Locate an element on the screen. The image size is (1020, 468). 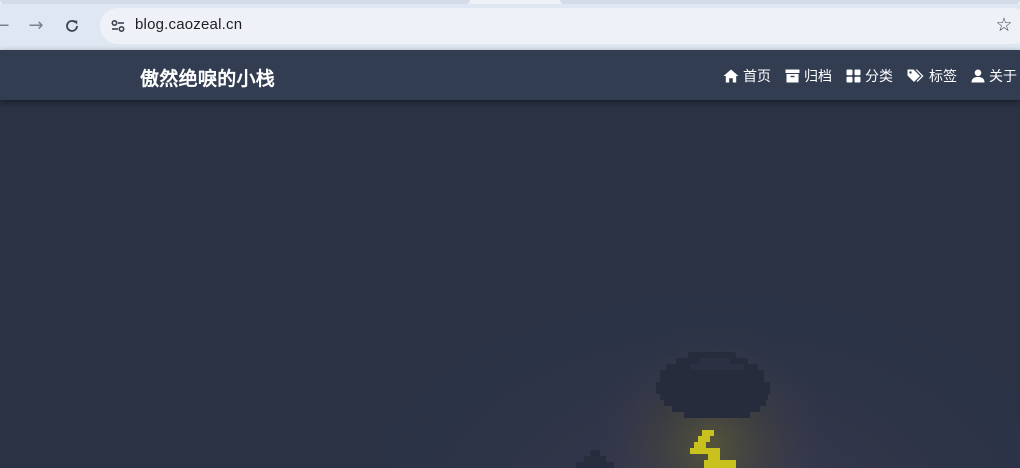
nav-item-tags: 标签 is located at coordinates (932, 76).